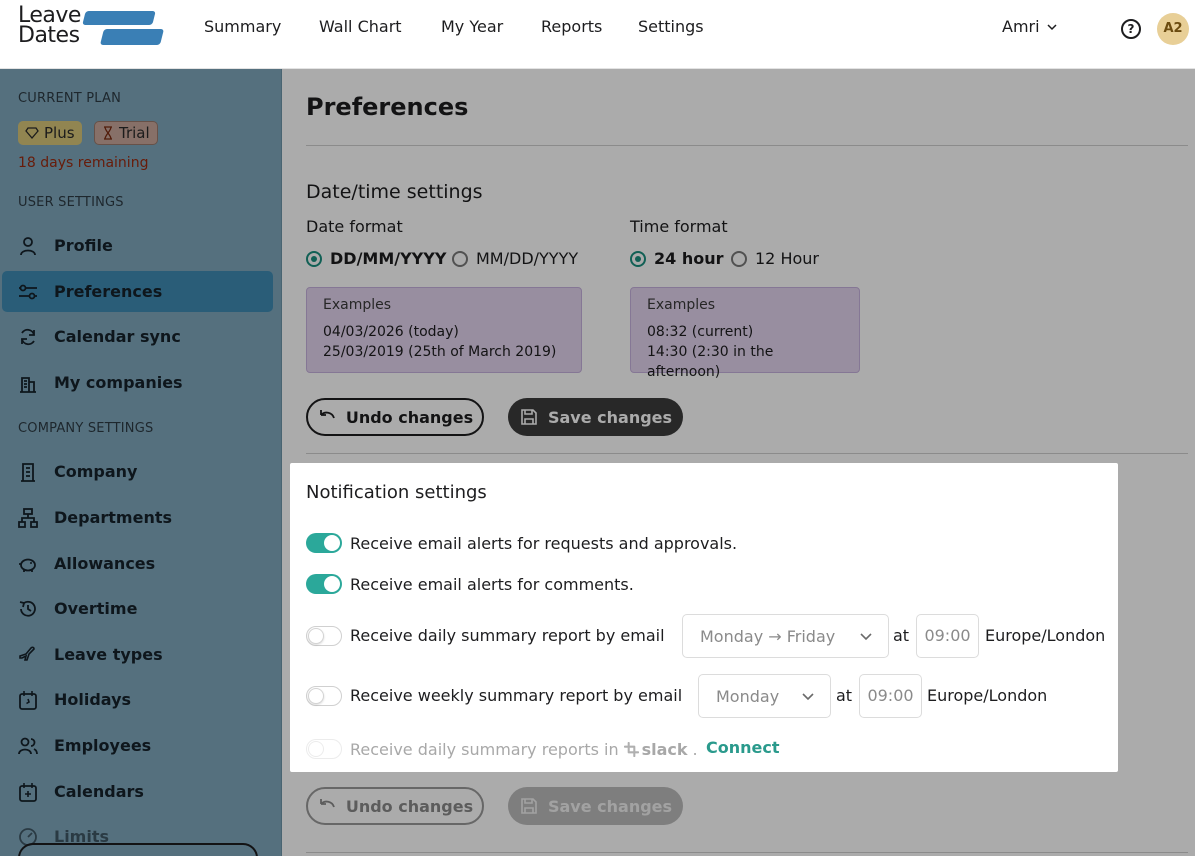 The height and width of the screenshot is (856, 1195). Describe the element at coordinates (947, 636) in the screenshot. I see `daily-time-input: 09:00` at that location.